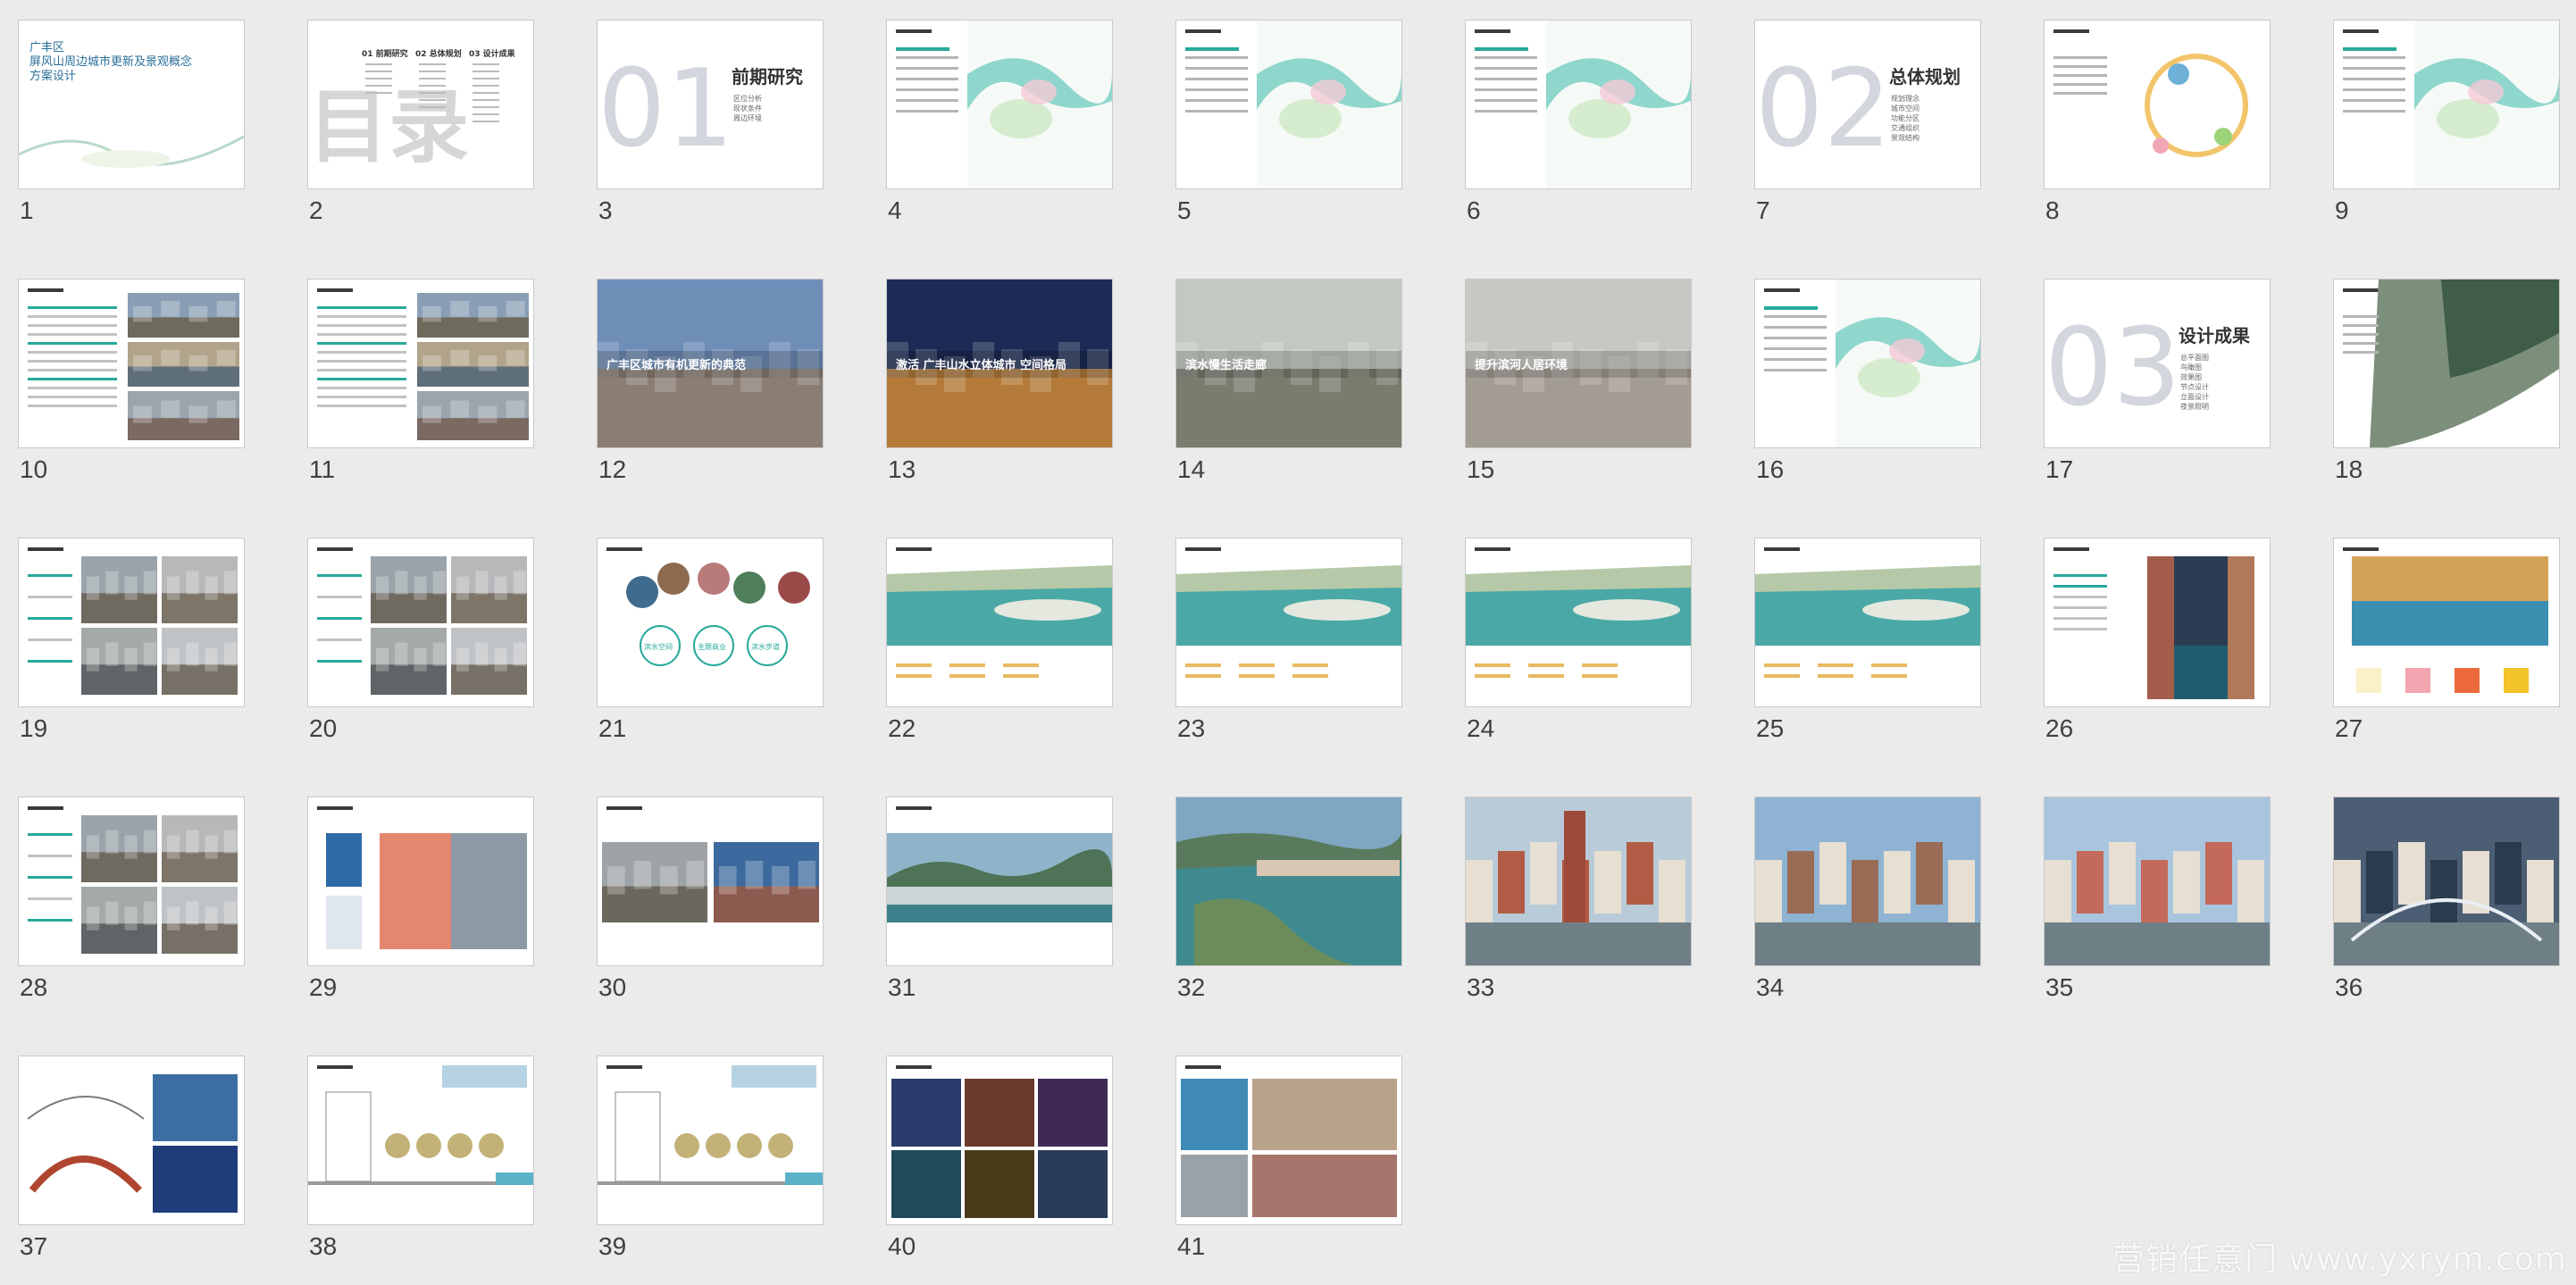  I want to click on slide-thumbnail-20: 20, so click(421, 640).